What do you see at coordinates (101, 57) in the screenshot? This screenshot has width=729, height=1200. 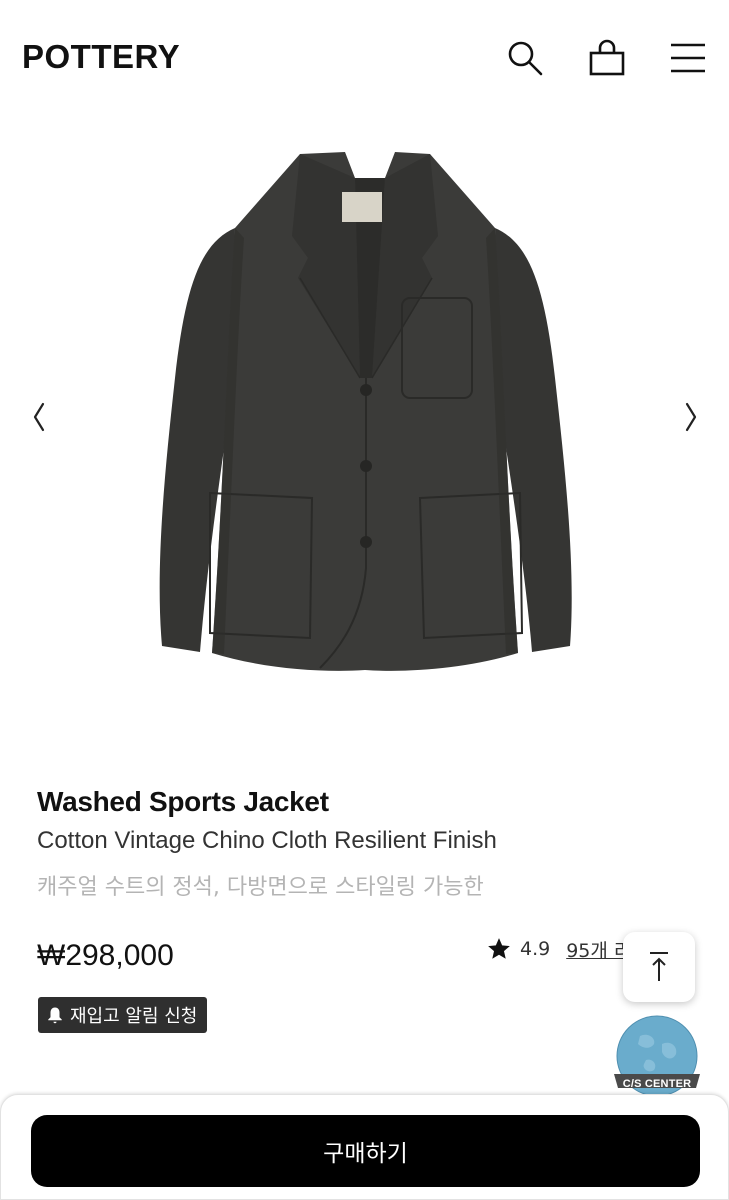 I see `brand-logo: POTTERY` at bounding box center [101, 57].